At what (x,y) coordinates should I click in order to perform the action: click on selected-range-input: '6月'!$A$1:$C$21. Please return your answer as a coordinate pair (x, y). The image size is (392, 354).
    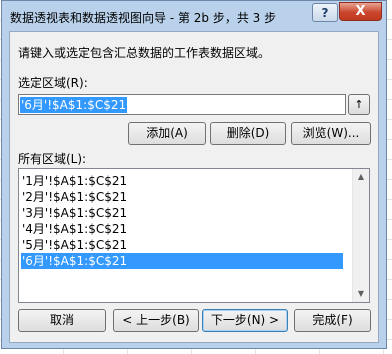
    Looking at the image, I should click on (182, 104).